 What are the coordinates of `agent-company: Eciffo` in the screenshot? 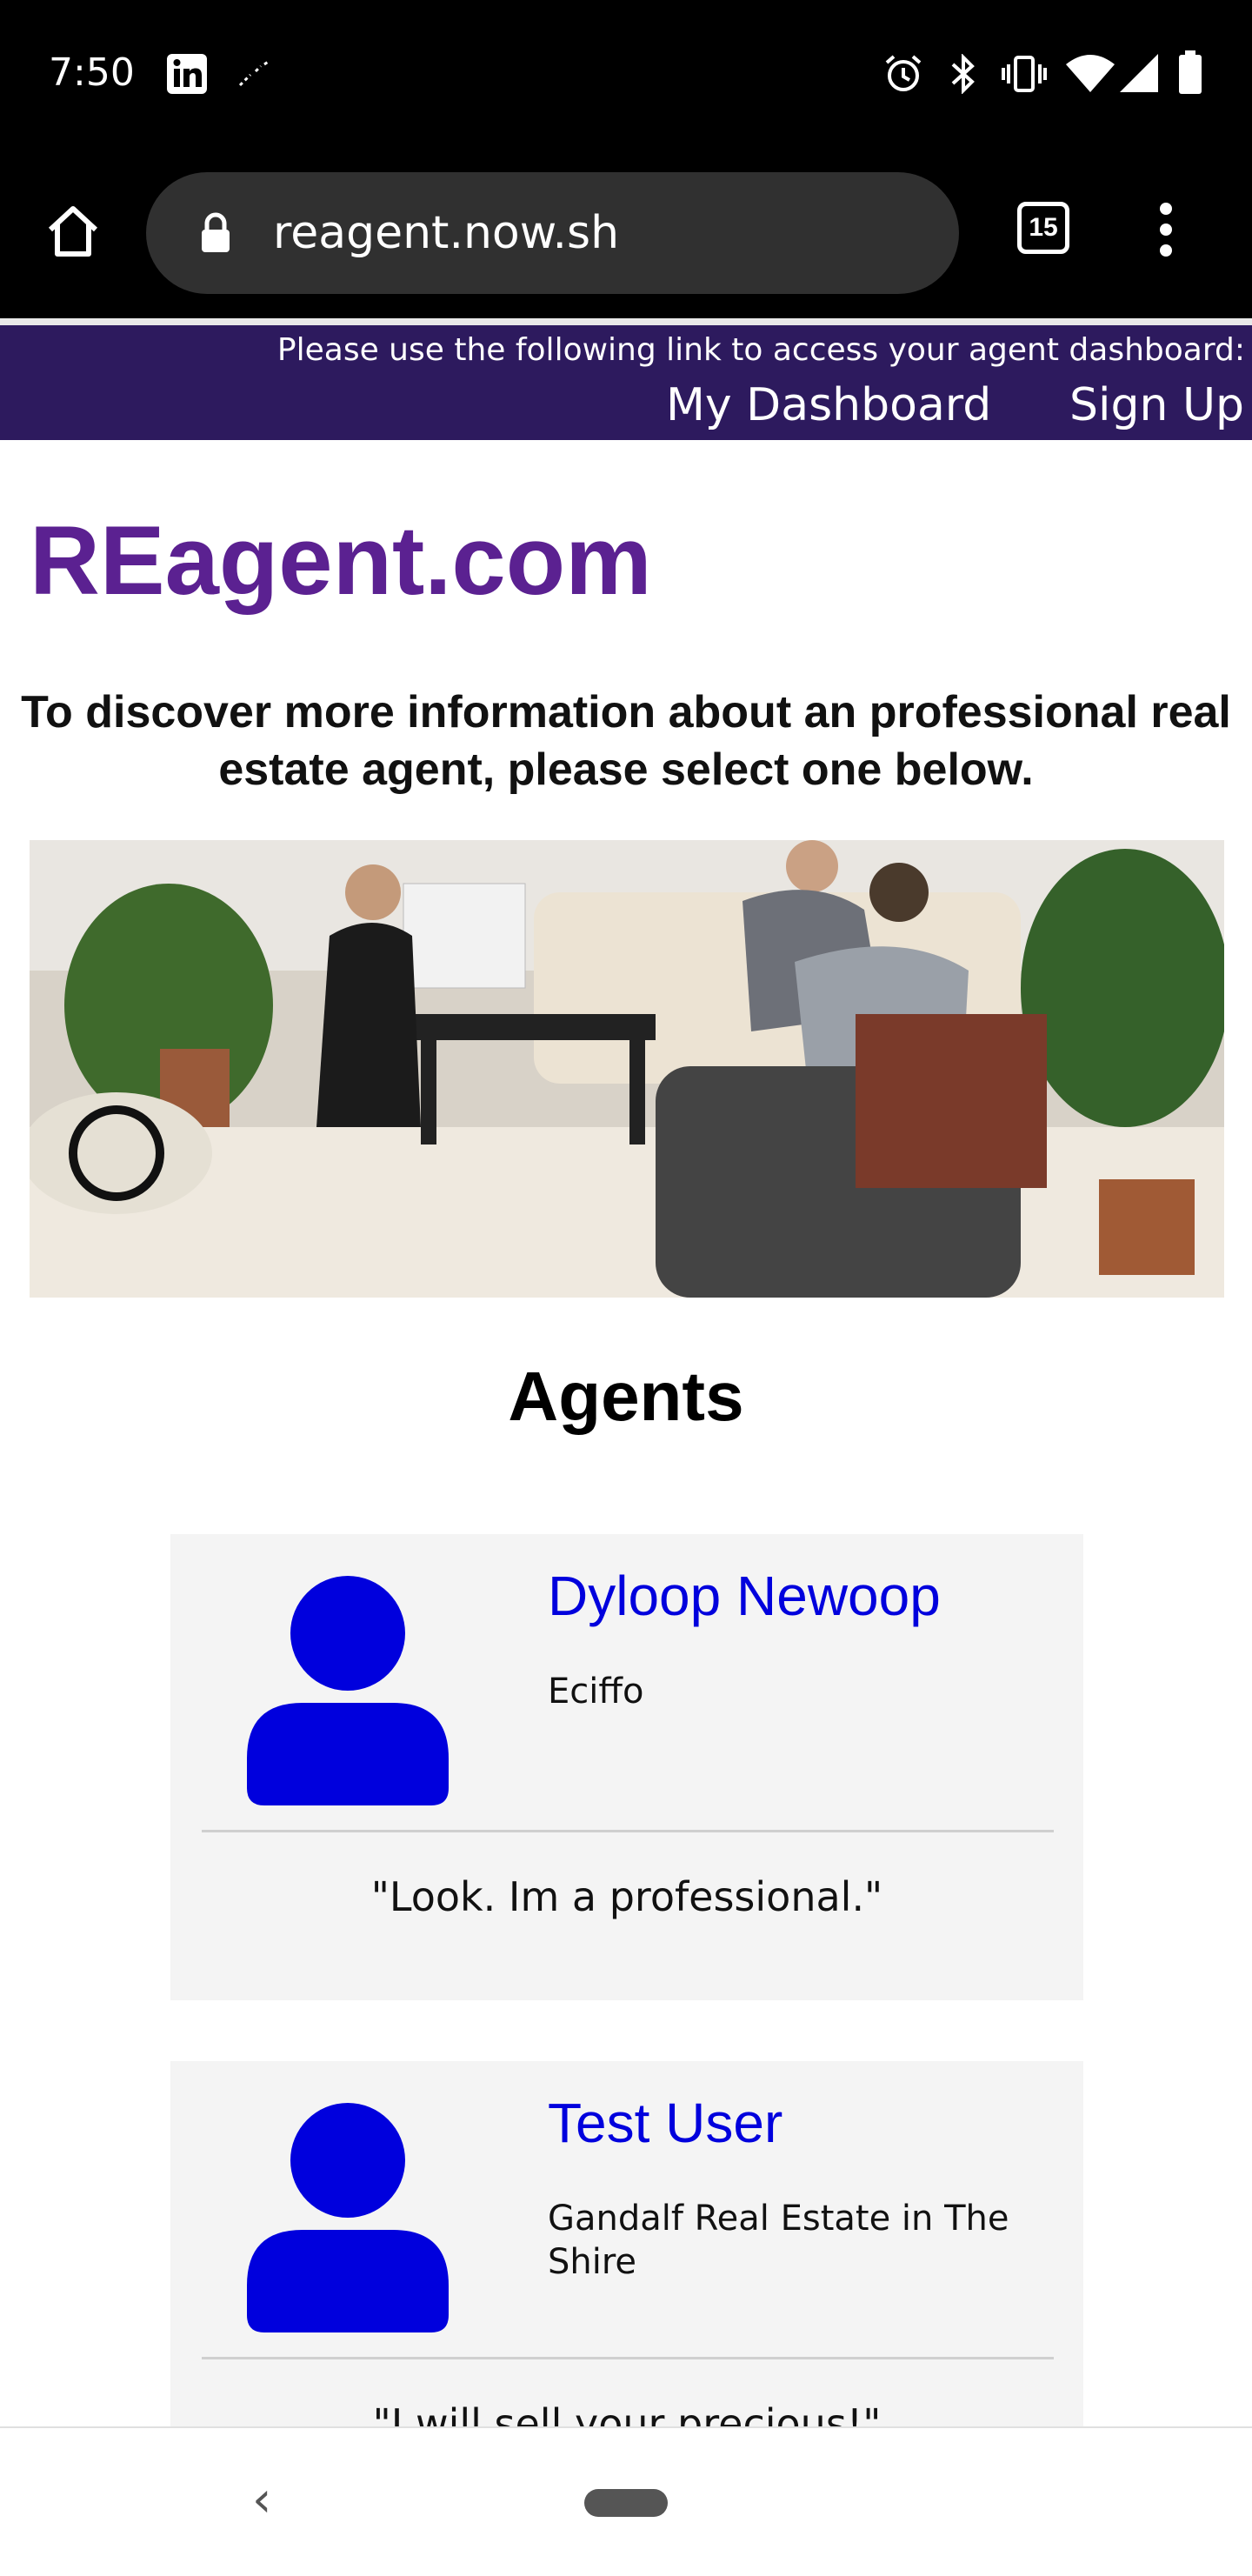 It's located at (596, 1692).